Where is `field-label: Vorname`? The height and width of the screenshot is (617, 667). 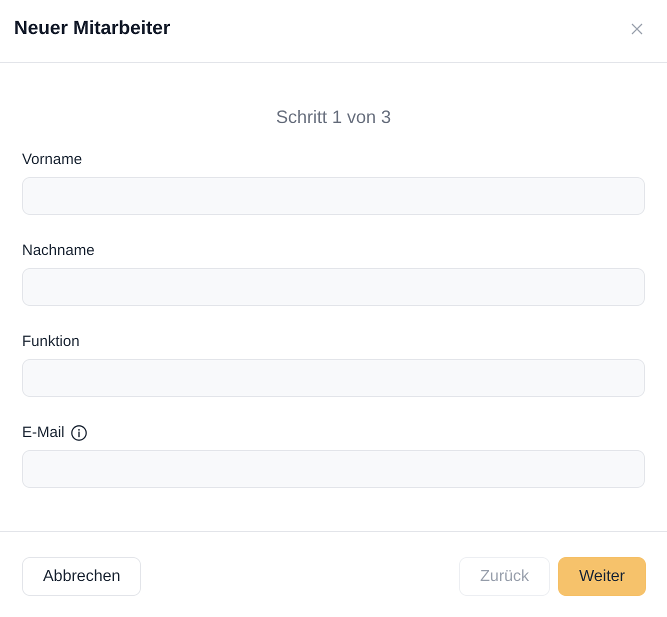
field-label: Vorname is located at coordinates (52, 160).